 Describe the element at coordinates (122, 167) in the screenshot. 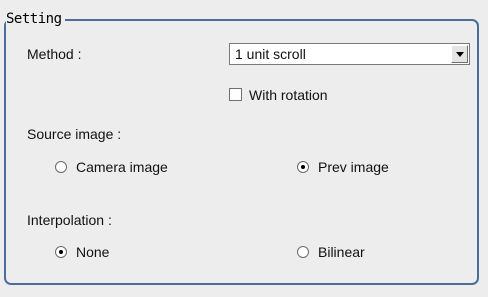

I see `camera-image-label: Camera image` at that location.